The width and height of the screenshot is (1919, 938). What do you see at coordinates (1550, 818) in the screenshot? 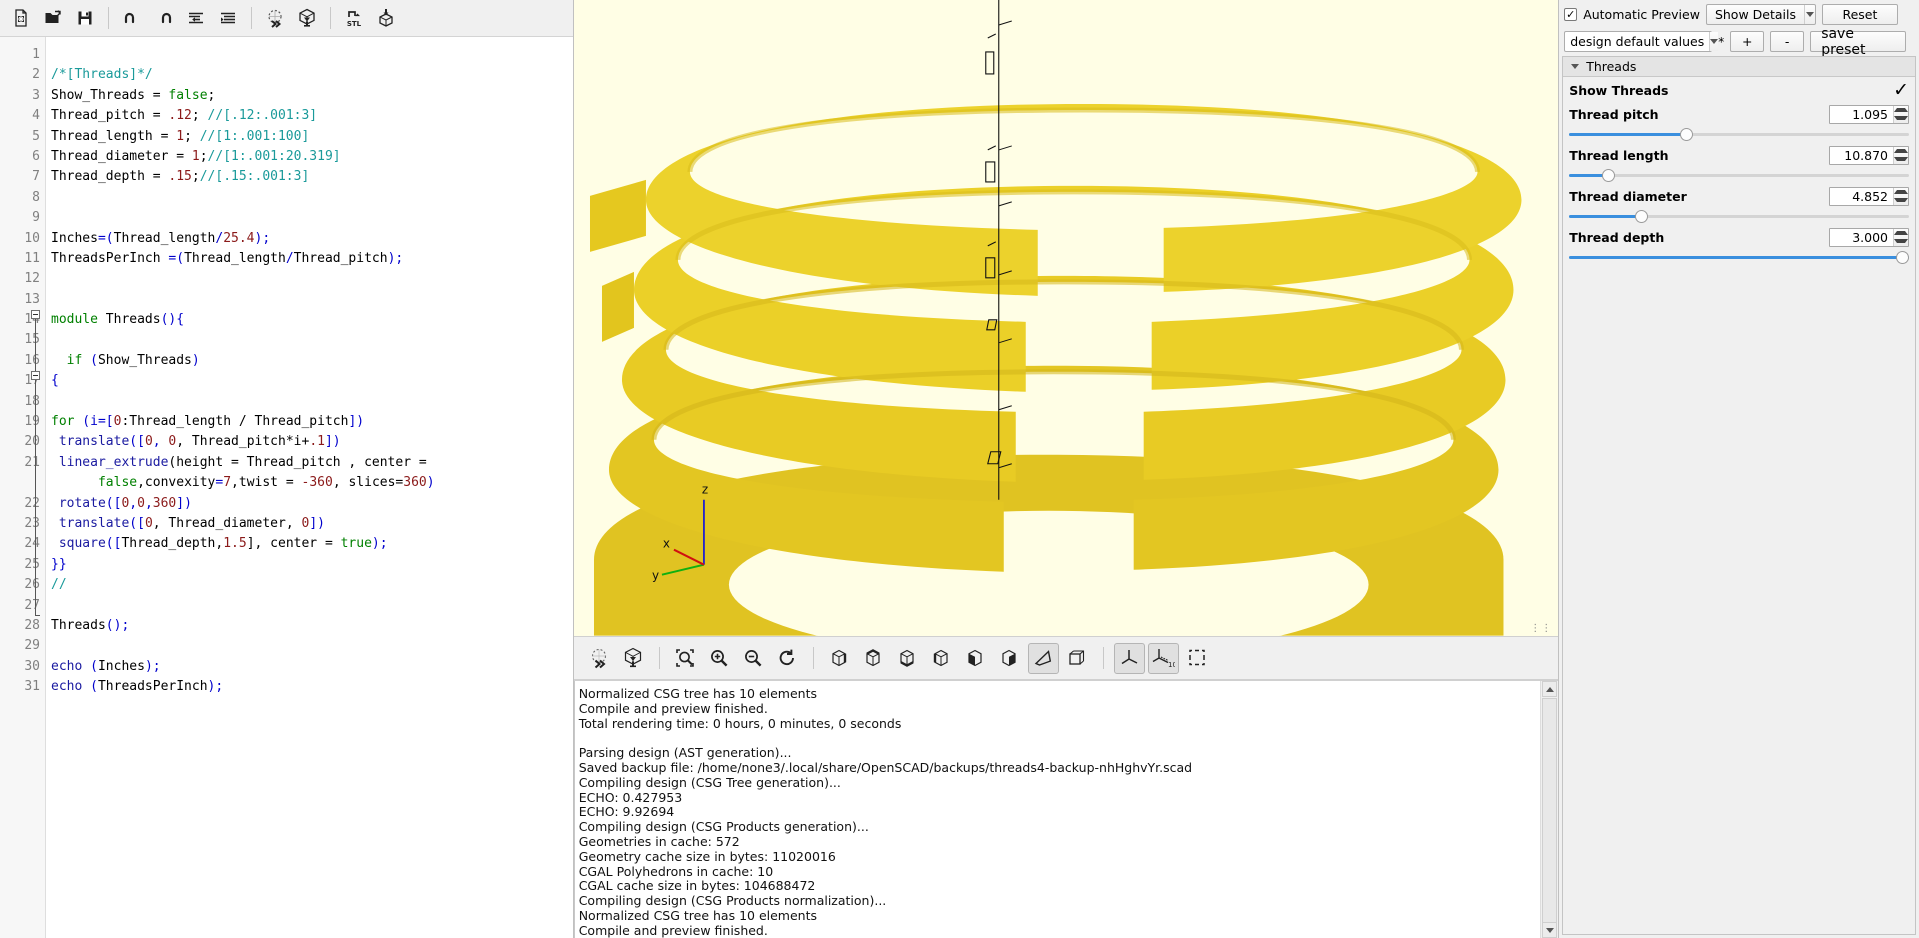
I see `scrollbar-thumb` at bounding box center [1550, 818].